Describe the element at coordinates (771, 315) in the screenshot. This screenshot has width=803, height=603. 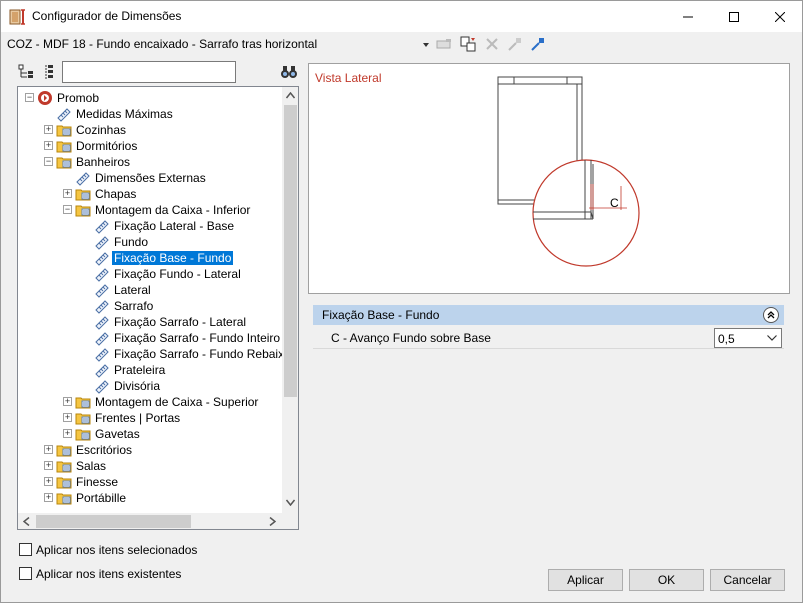
I see `collapse-group-button` at that location.